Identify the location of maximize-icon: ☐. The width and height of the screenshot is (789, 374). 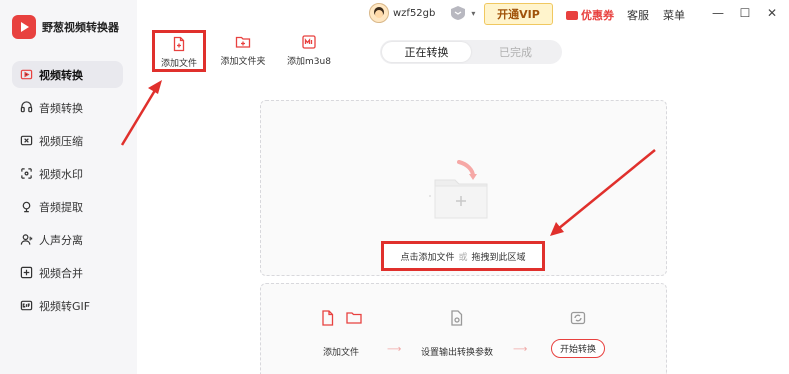
(745, 13).